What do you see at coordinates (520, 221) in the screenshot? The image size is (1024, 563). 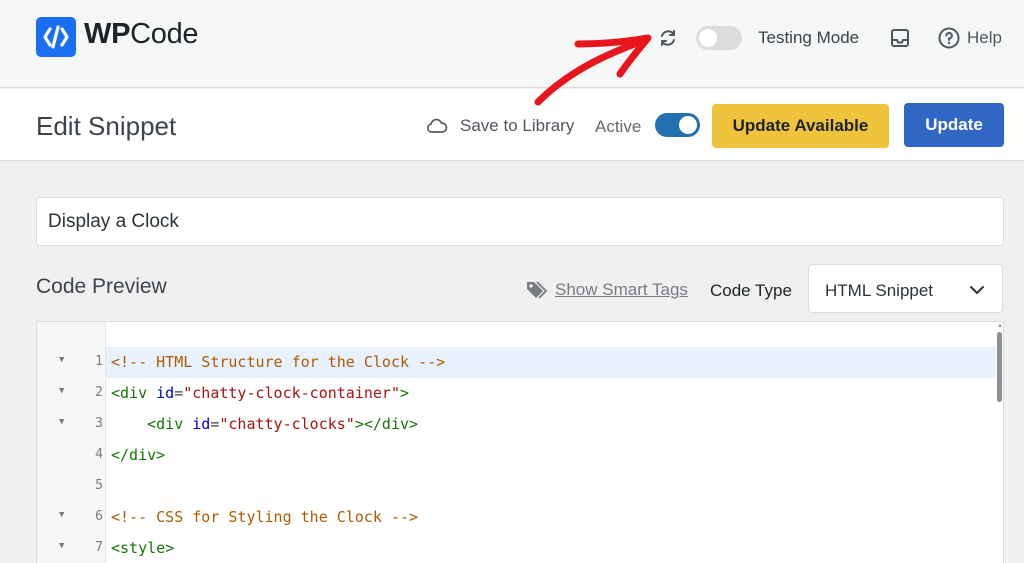 I see `snippet-title-input: Display a Clock` at bounding box center [520, 221].